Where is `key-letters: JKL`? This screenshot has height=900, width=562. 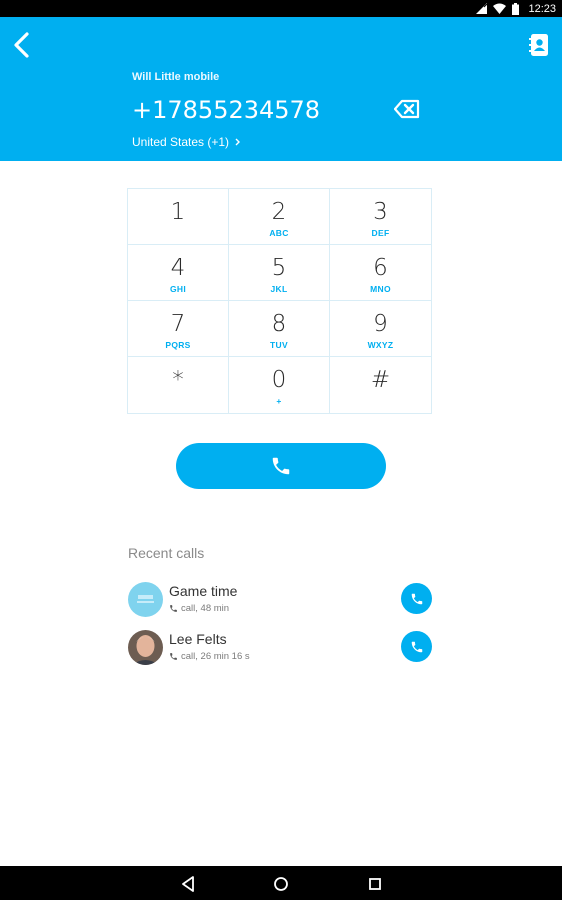
key-letters: JKL is located at coordinates (279, 289).